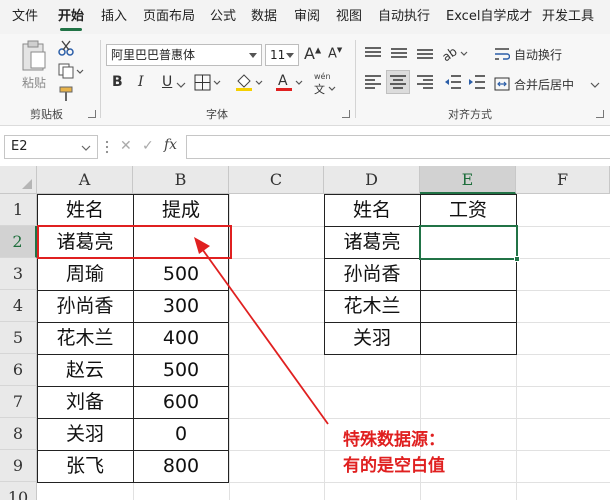 Image resolution: width=610 pixels, height=500 pixels. I want to click on name-box: E2, so click(51, 147).